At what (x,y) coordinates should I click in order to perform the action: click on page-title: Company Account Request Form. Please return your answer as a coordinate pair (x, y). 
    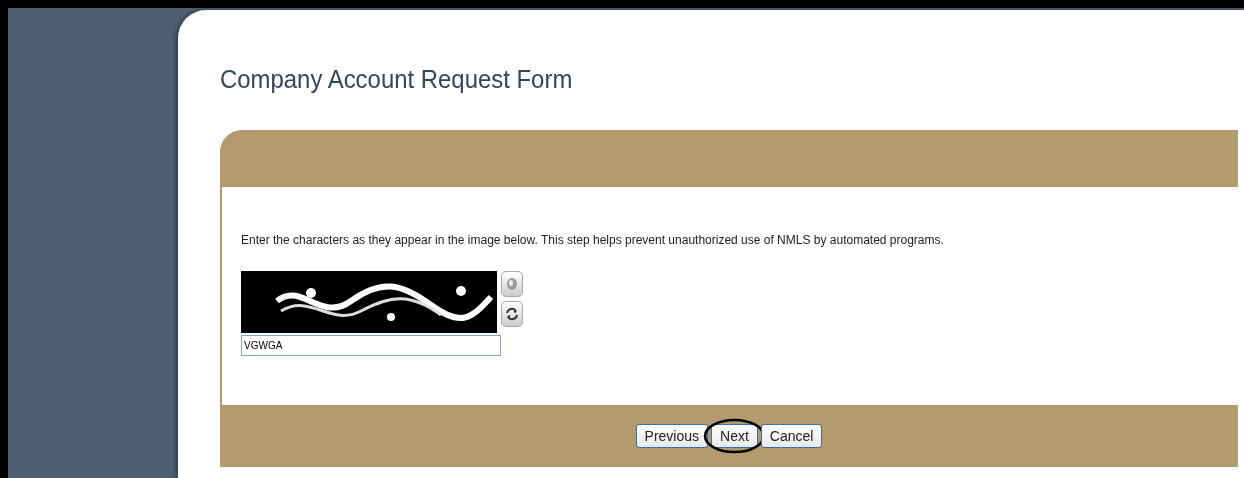
    Looking at the image, I should click on (397, 80).